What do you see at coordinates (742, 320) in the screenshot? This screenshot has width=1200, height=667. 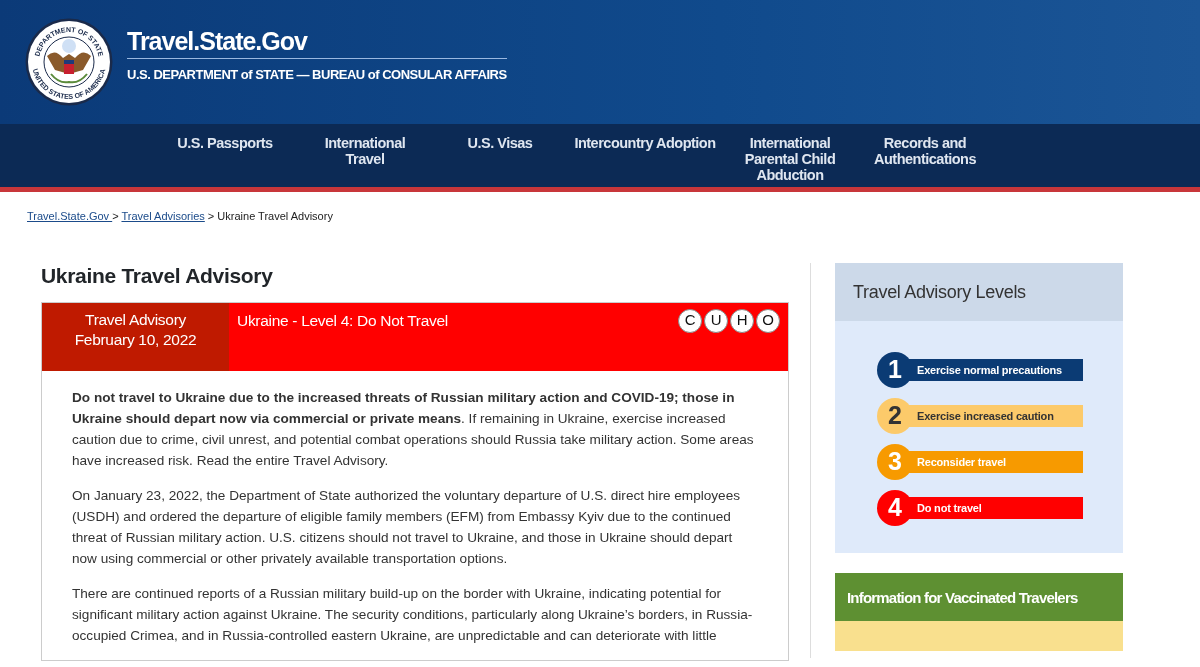 I see `indicator-badge: H` at bounding box center [742, 320].